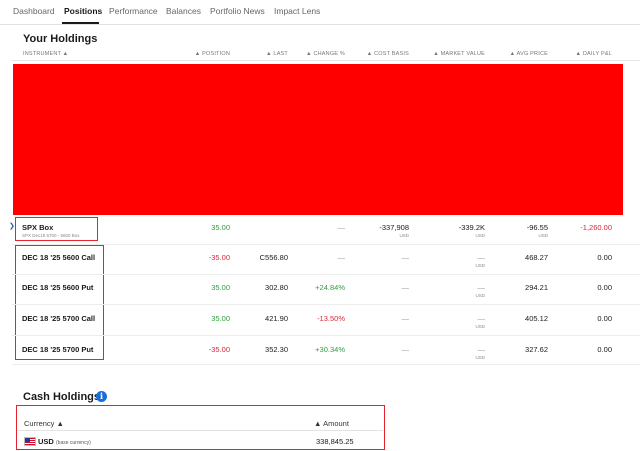 The image size is (640, 451). What do you see at coordinates (101, 396) in the screenshot?
I see `info-icon: i` at bounding box center [101, 396].